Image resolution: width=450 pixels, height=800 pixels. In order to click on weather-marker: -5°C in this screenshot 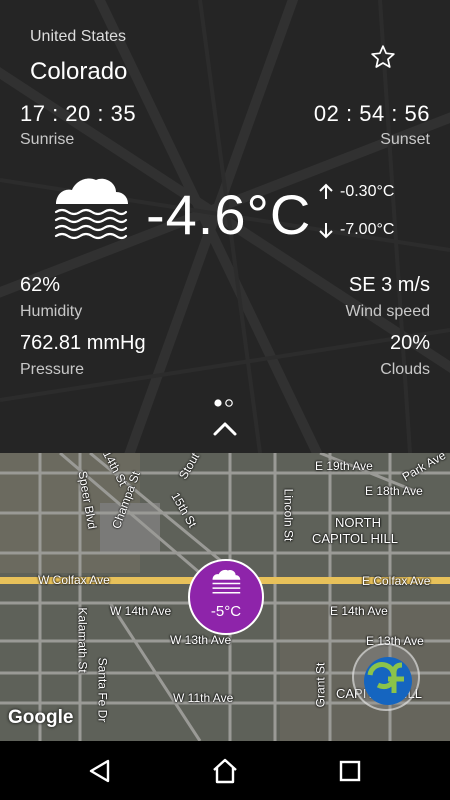, I will do `click(226, 597)`.